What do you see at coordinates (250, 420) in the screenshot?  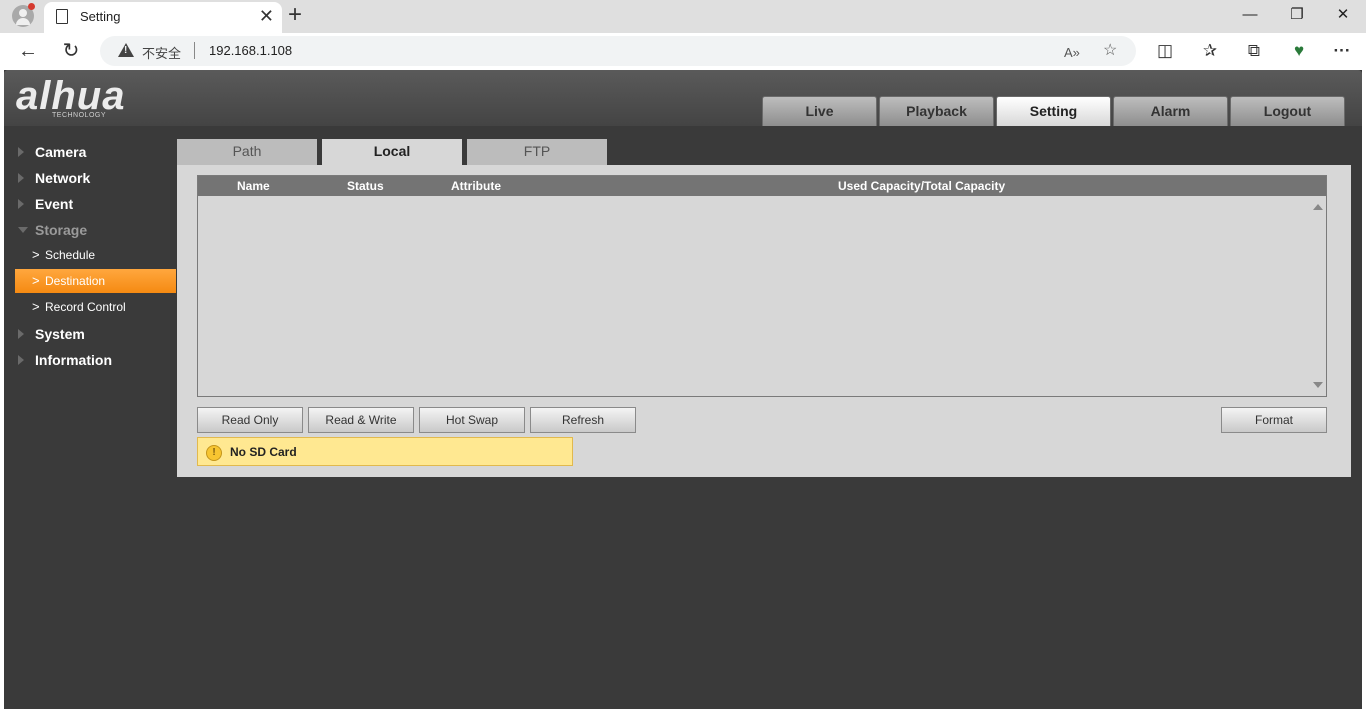 I see `read-only-button: Read Only` at bounding box center [250, 420].